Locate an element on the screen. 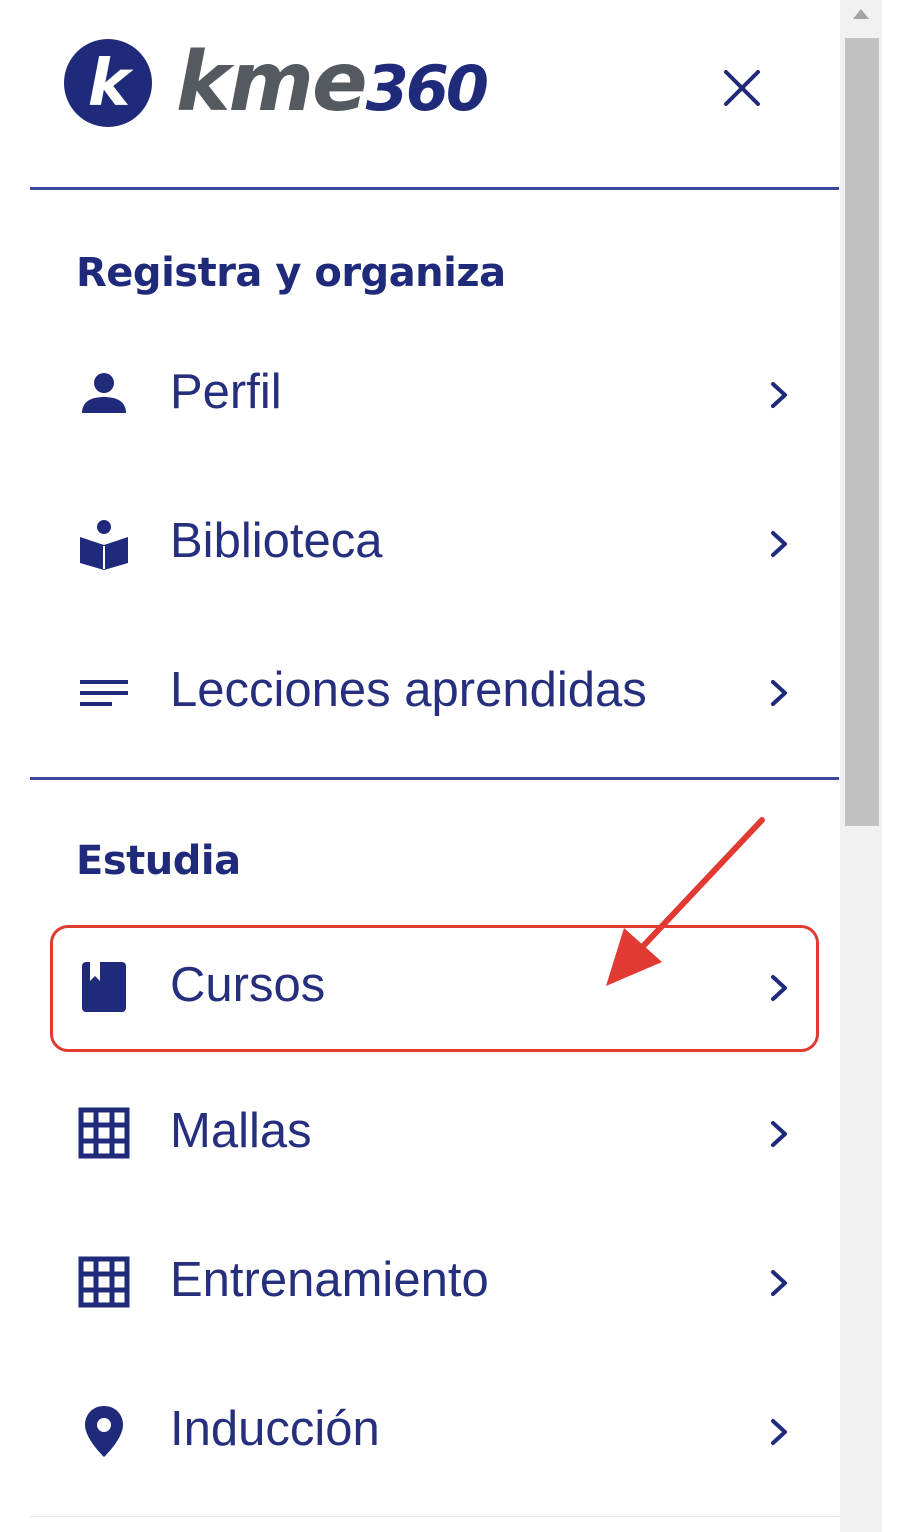 The height and width of the screenshot is (1532, 914). menu-item-label: Inducción is located at coordinates (275, 1429).